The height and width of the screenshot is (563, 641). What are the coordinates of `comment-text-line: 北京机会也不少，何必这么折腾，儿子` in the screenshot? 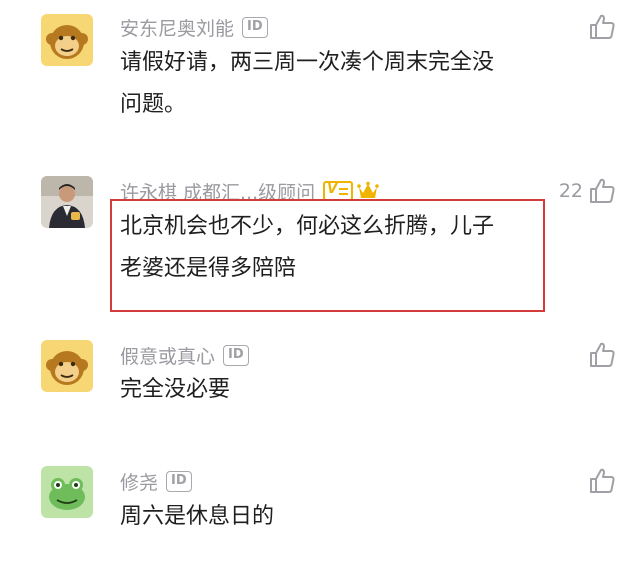 It's located at (307, 226).